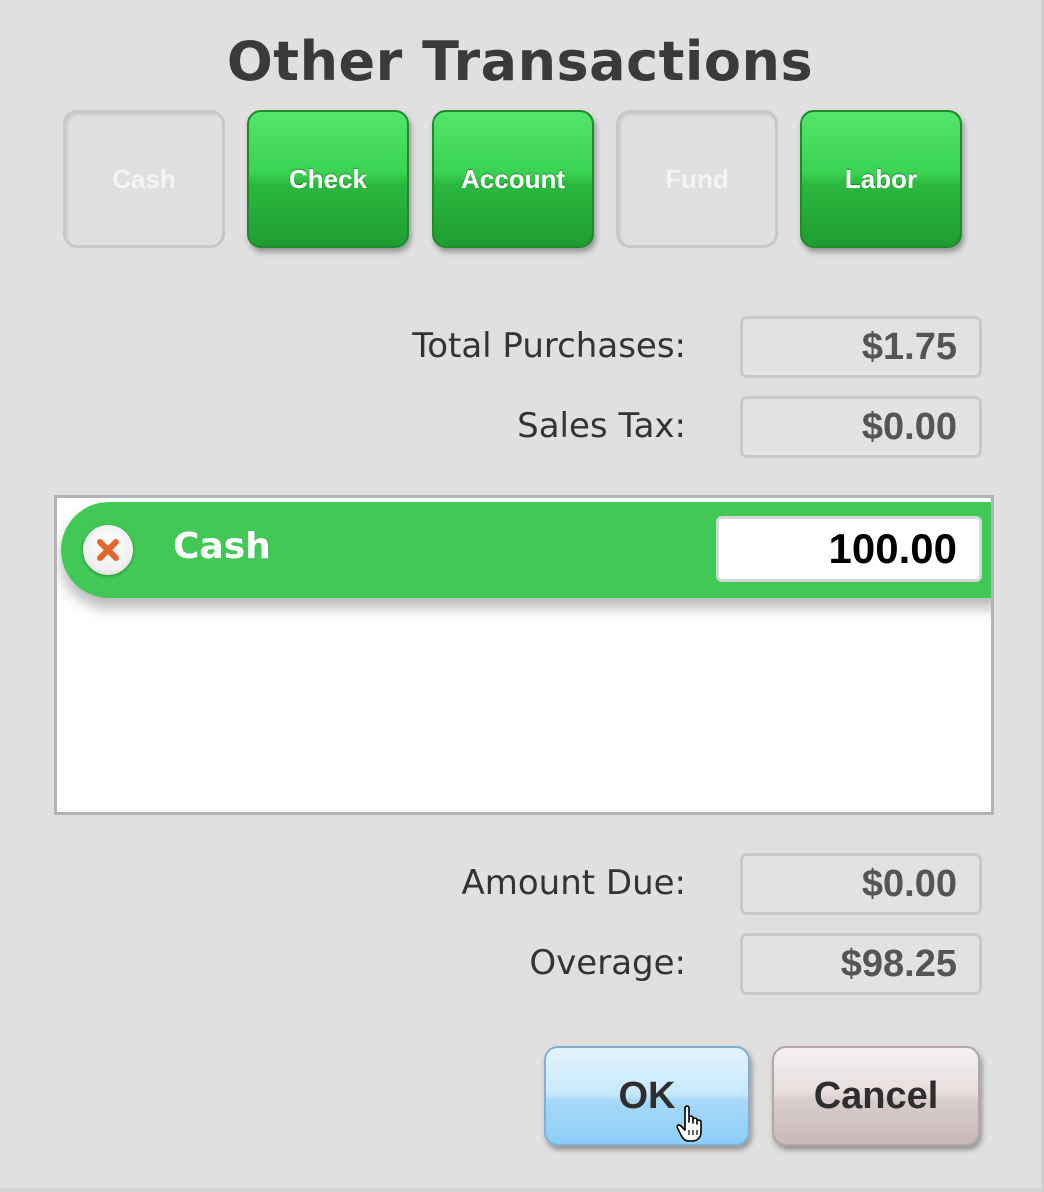  I want to click on tender-type-labor-button: Labor, so click(881, 179).